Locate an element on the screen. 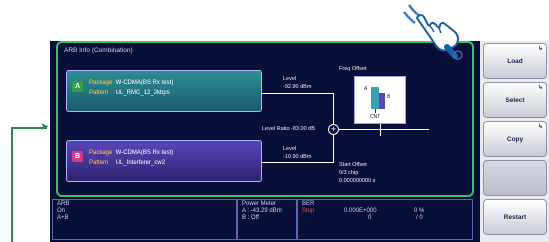 This screenshot has width=549, height=242. ber-title: BER is located at coordinates (308, 204).